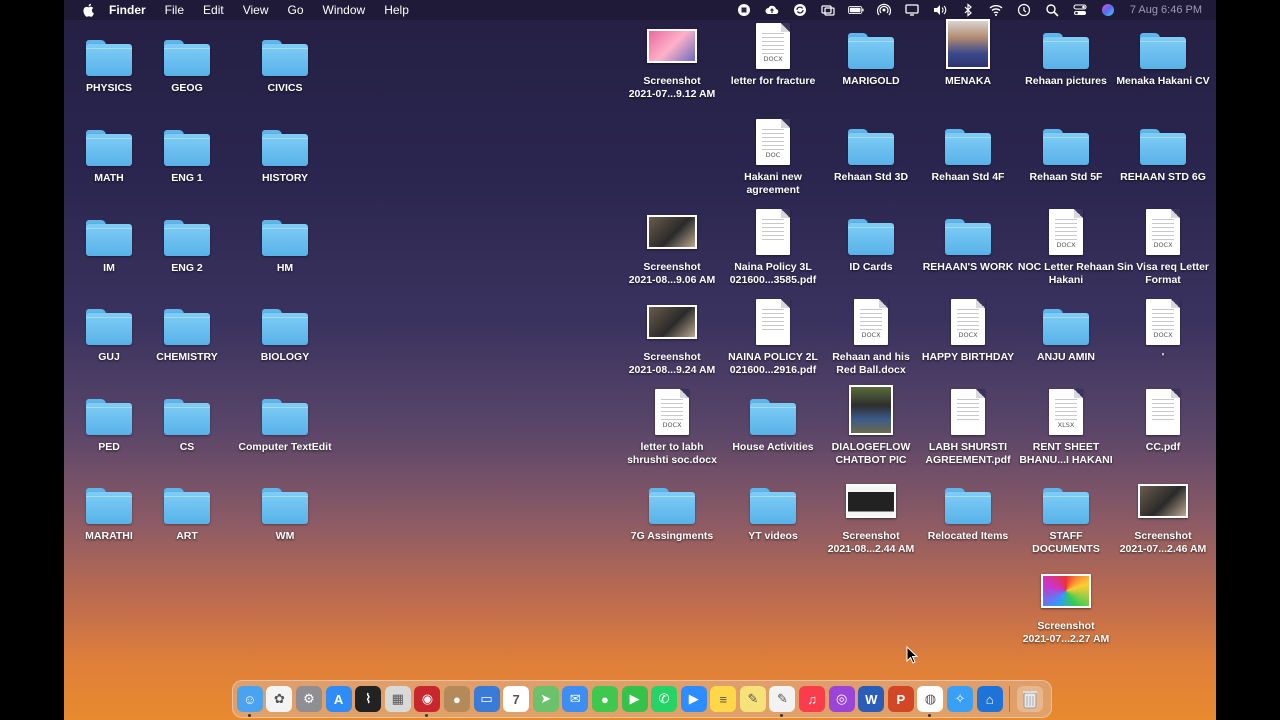 Image resolution: width=1280 pixels, height=720 pixels. Describe the element at coordinates (871, 514) in the screenshot. I see `desktop-item-screenshot-2021-08-2-44-am: Screenshot 2021-08...2.44 AM` at that location.